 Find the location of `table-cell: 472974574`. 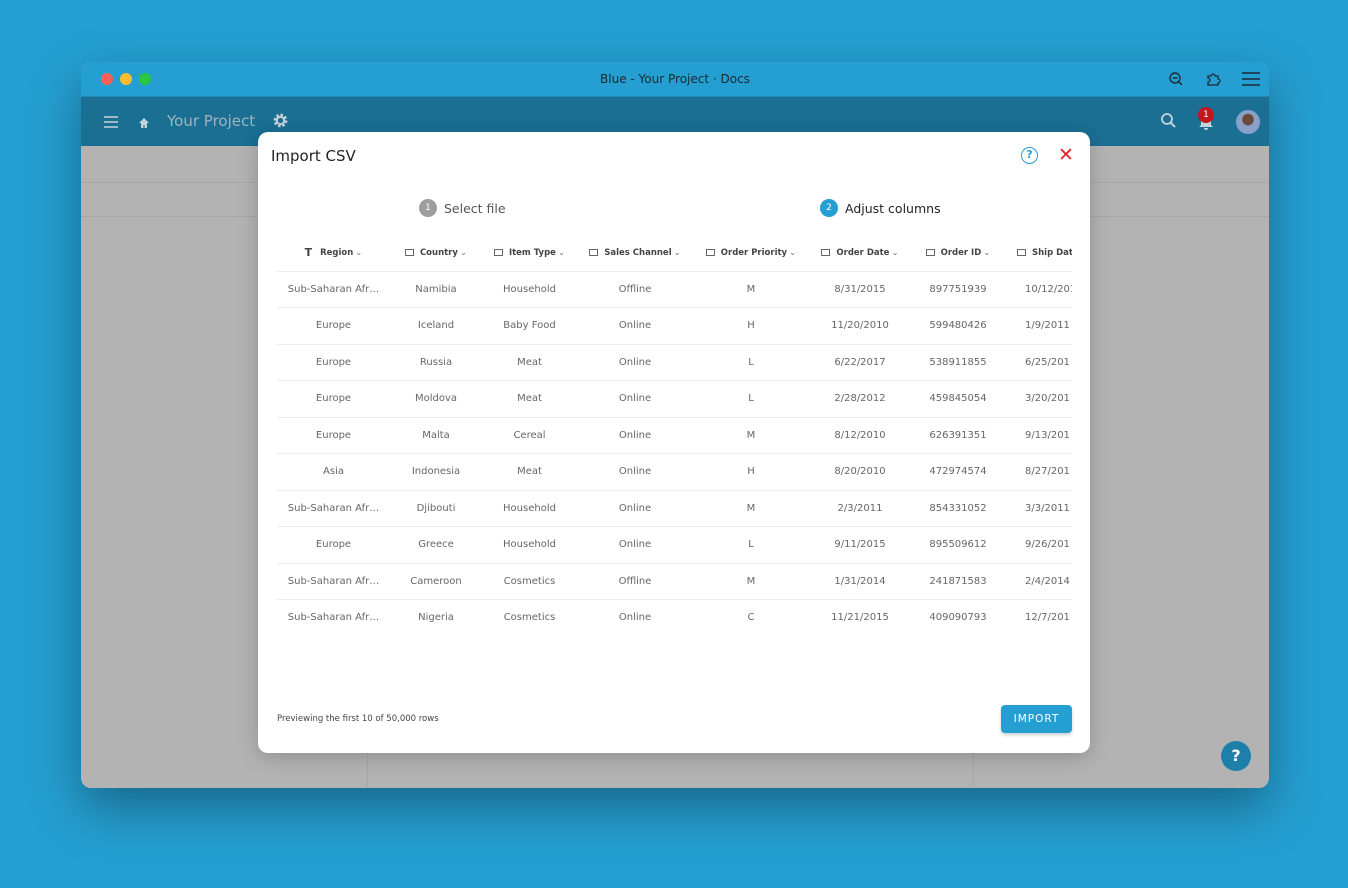

table-cell: 472974574 is located at coordinates (958, 472).